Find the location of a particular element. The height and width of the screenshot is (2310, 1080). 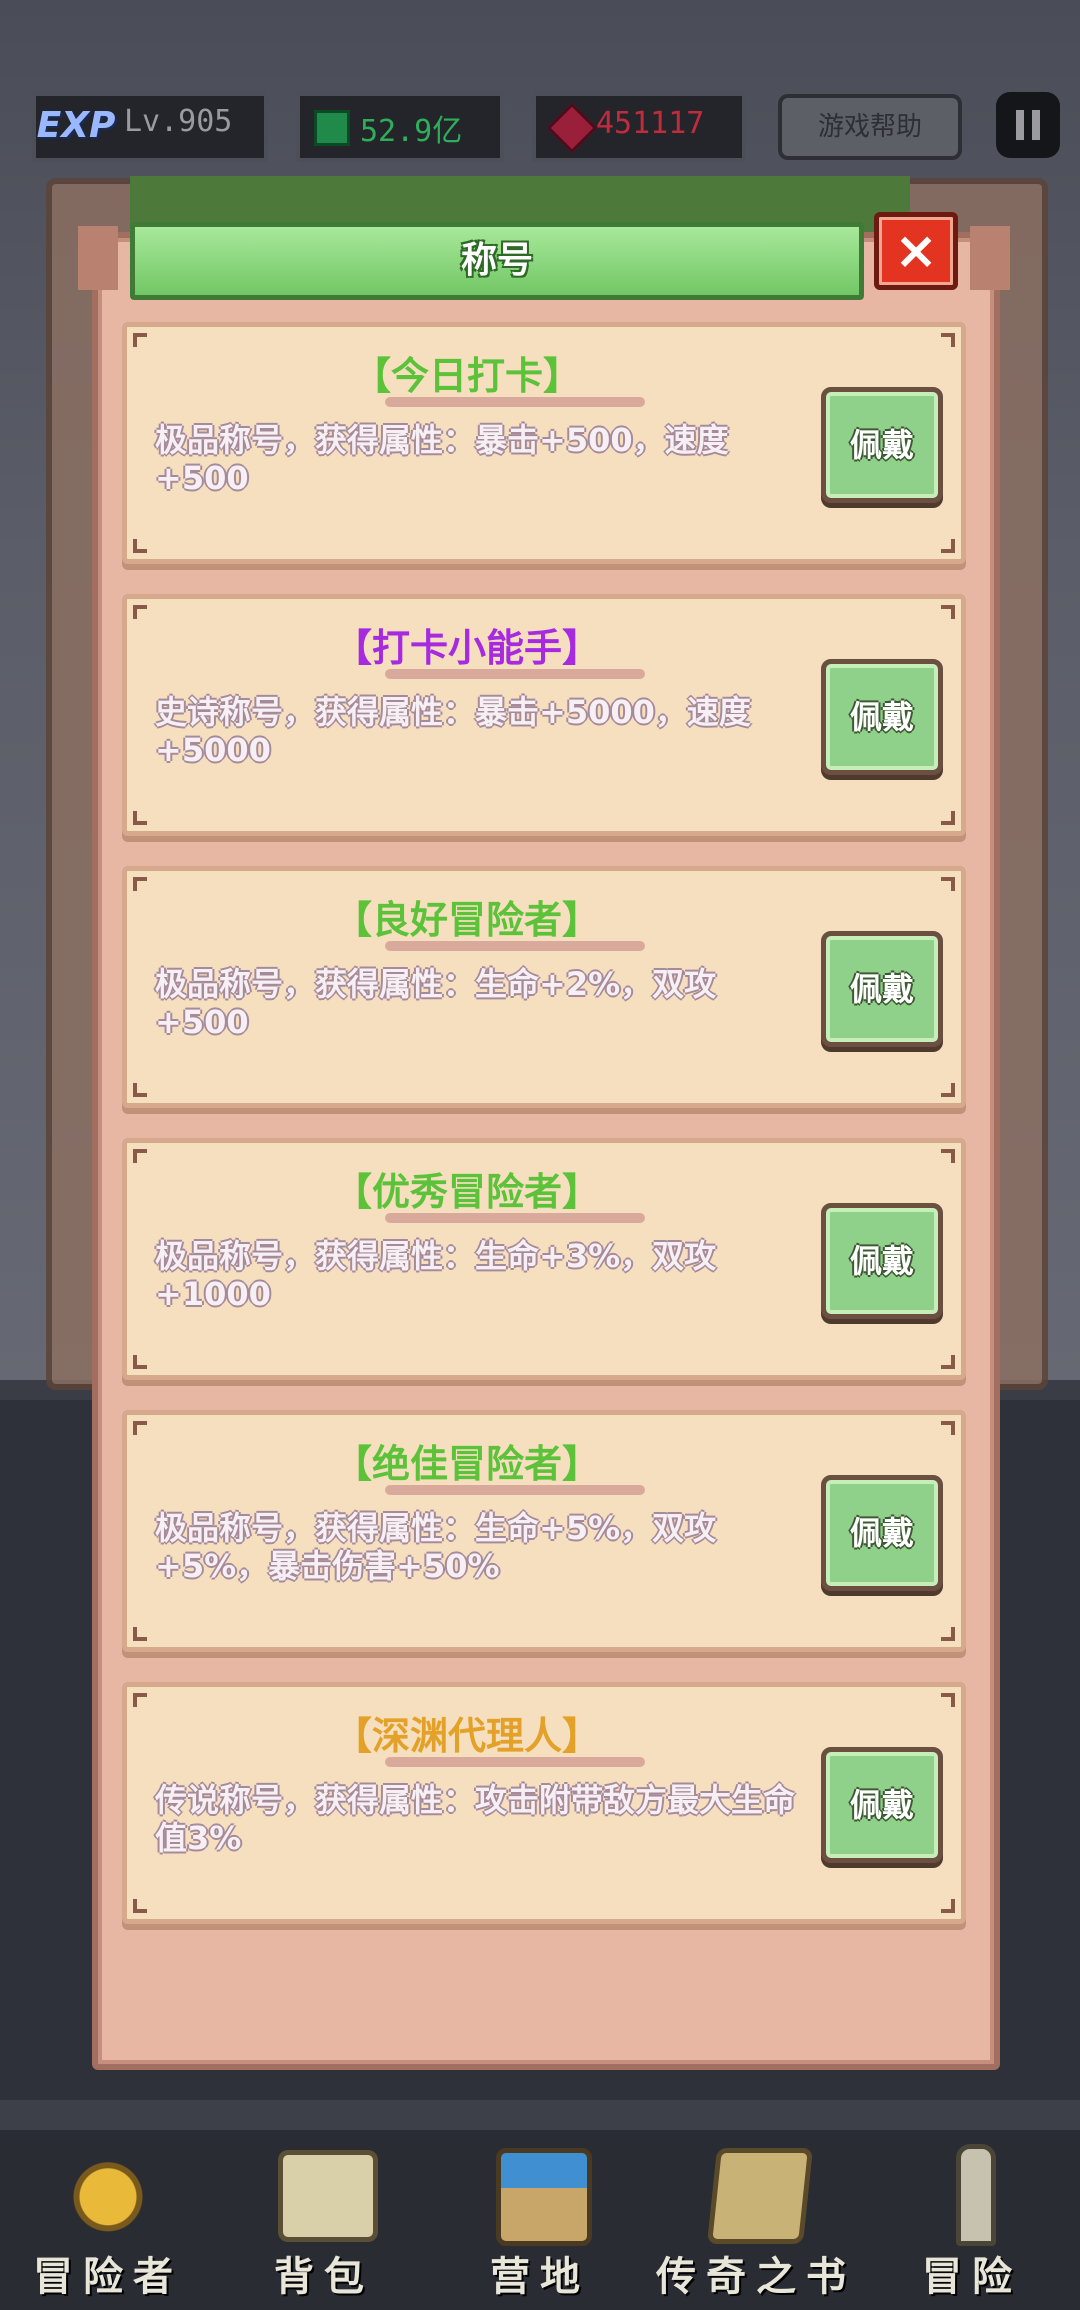

nav-label: 冒险 is located at coordinates (972, 2277).